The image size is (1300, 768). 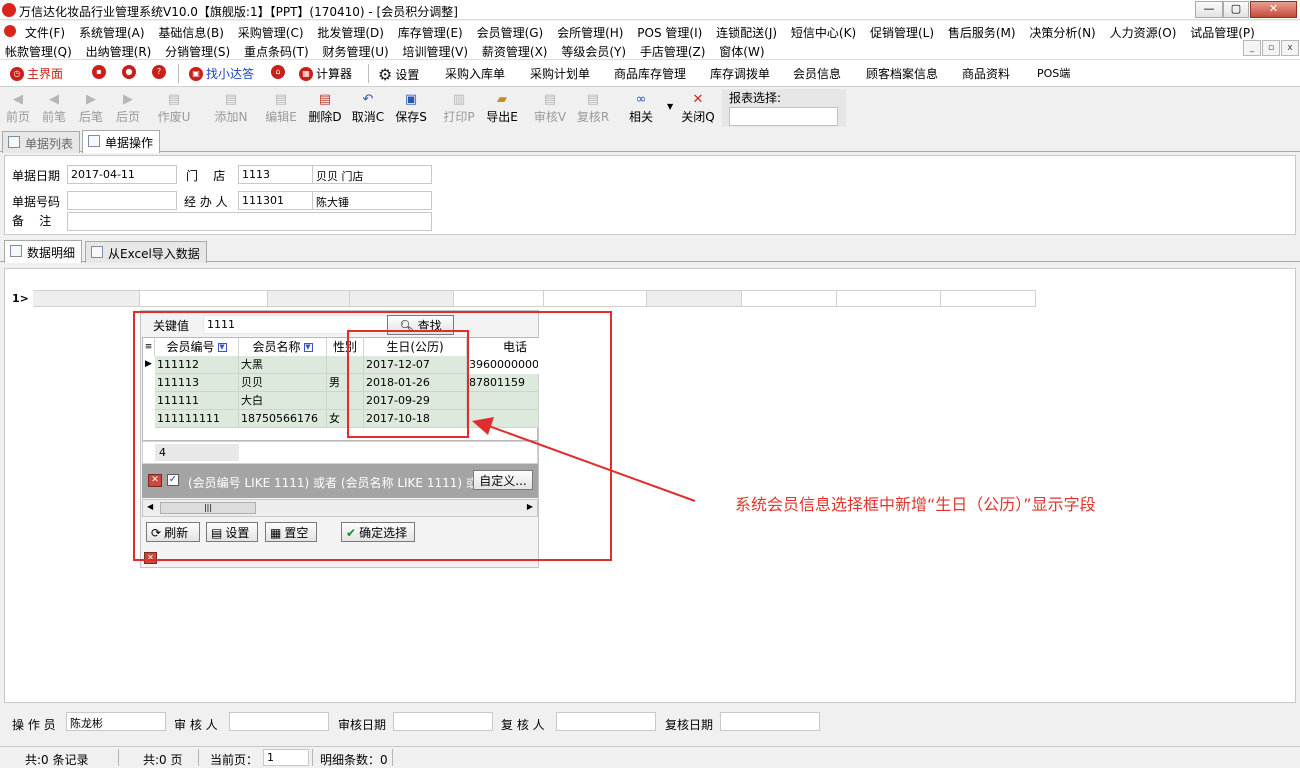 What do you see at coordinates (902, 31) in the screenshot?
I see `menu-promotion: 促销管理(L)` at bounding box center [902, 31].